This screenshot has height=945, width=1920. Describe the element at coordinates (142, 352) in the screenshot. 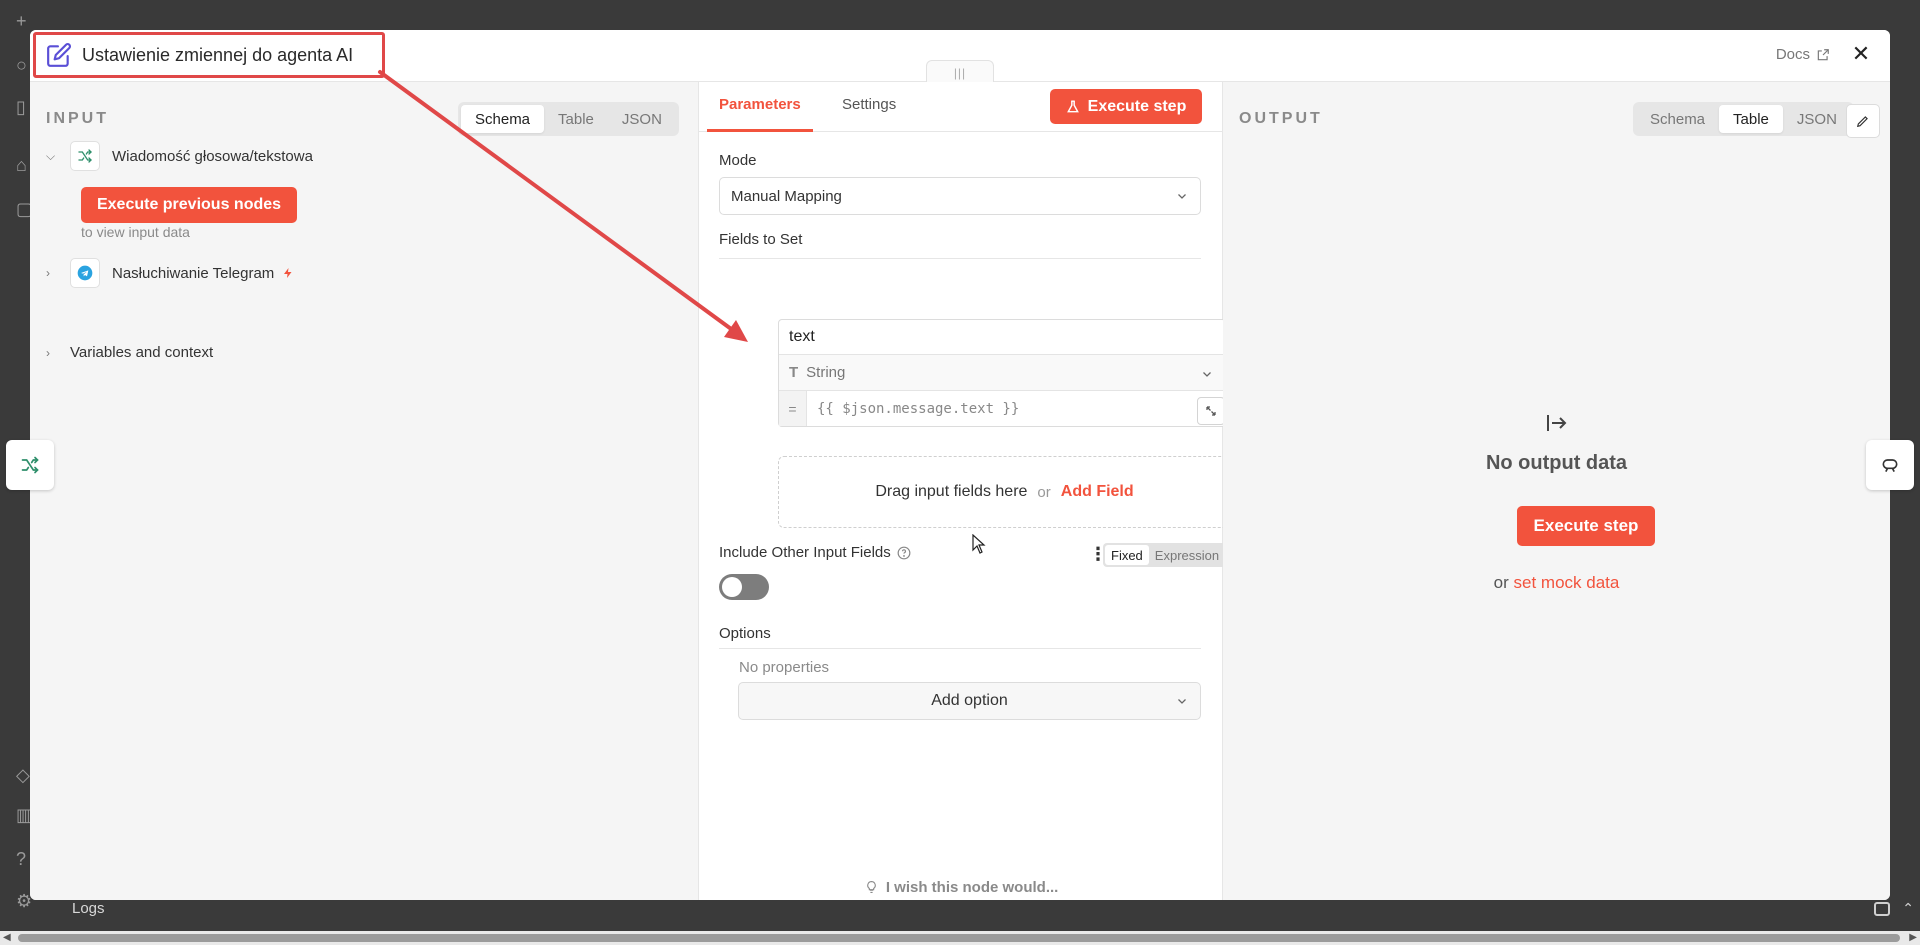

I see `variables-label: Variables and context` at that location.